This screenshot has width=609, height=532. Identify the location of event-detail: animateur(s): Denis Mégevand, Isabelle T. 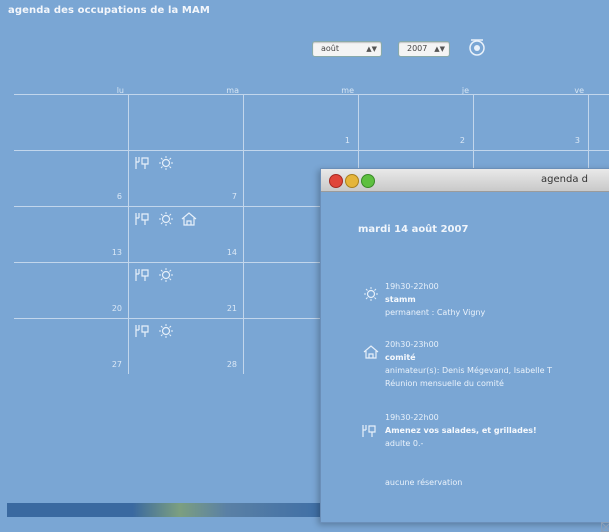
(468, 370).